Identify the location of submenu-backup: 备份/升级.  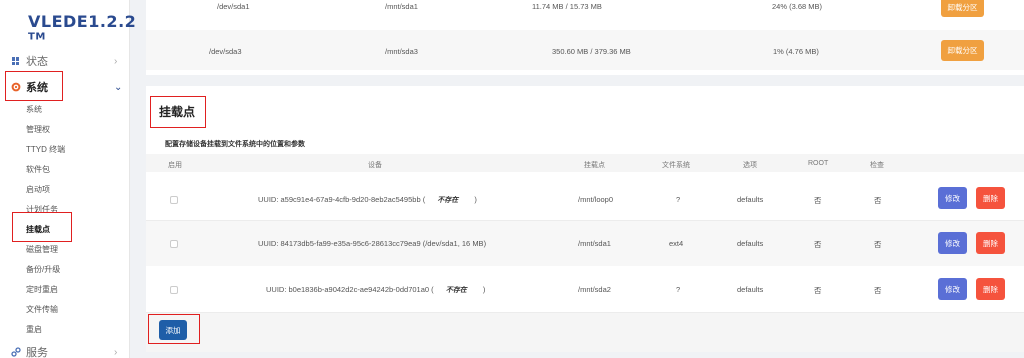
(43, 270).